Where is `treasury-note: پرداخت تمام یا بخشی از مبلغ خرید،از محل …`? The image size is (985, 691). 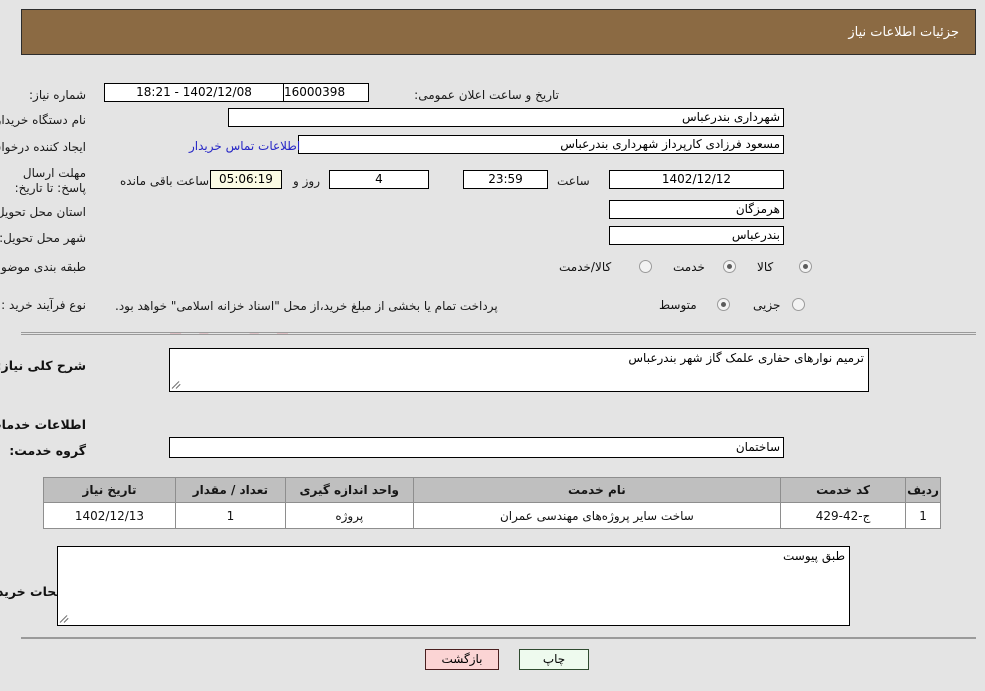
treasury-note: پرداخت تمام یا بخشی از مبلغ خرید،از محل … is located at coordinates (307, 306).